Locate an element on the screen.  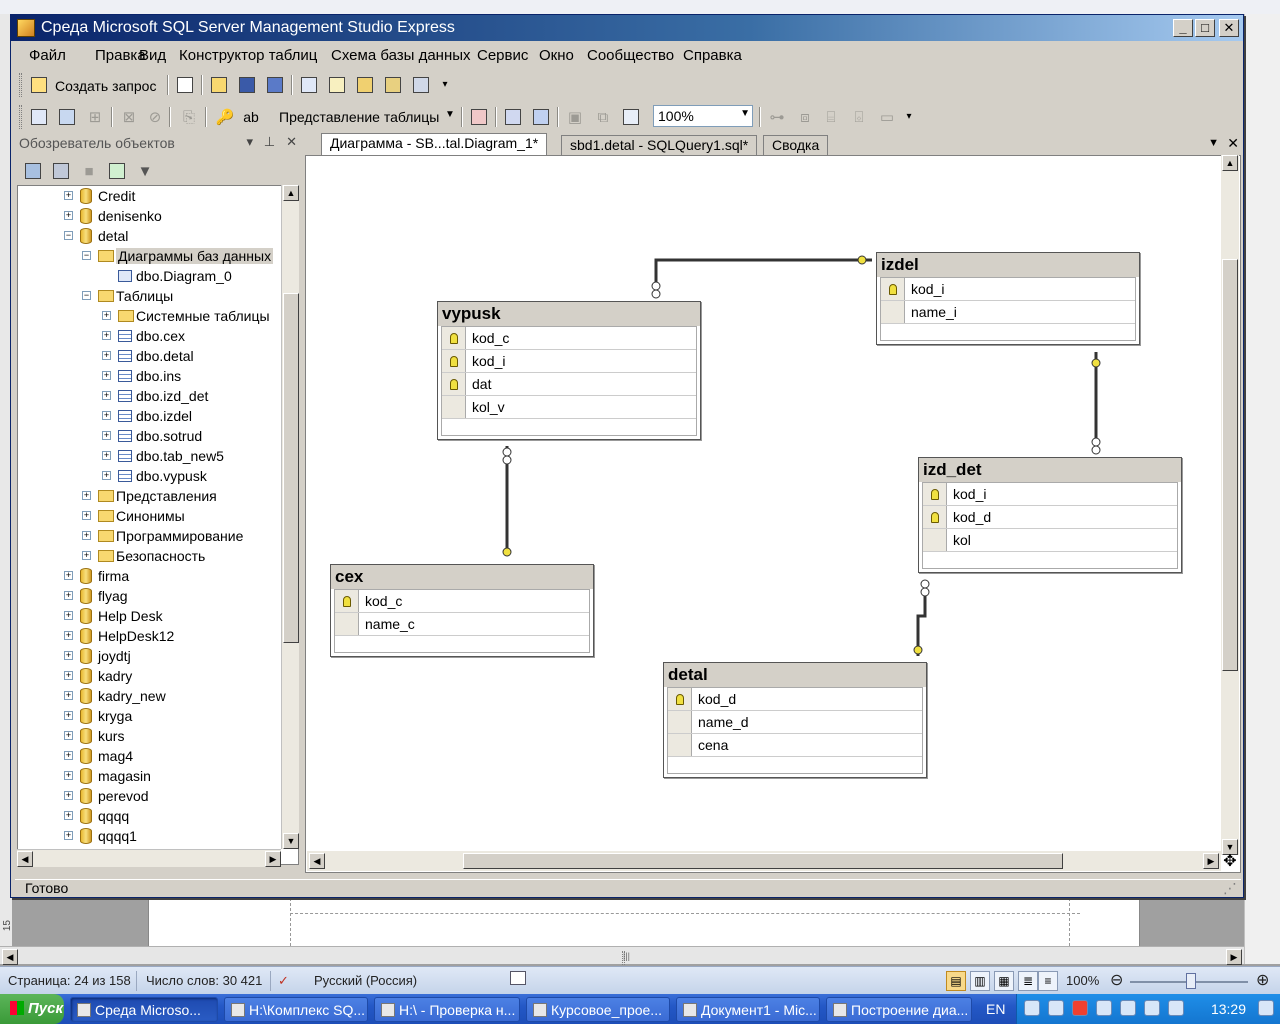
template-explorer-icon is located at coordinates (365, 85).